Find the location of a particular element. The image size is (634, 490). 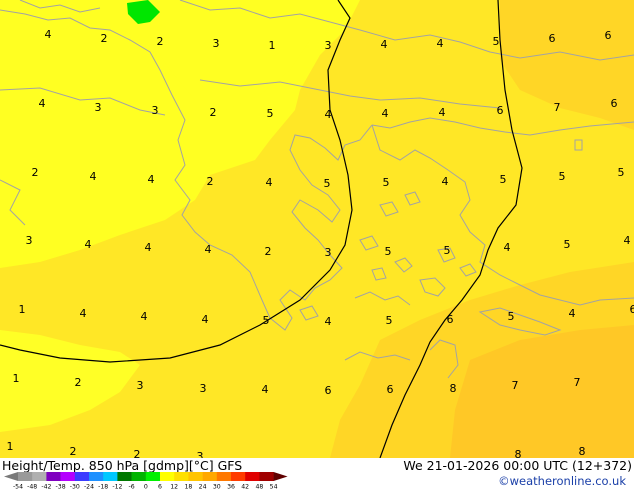

scale-label: 36 is located at coordinates (231, 487).